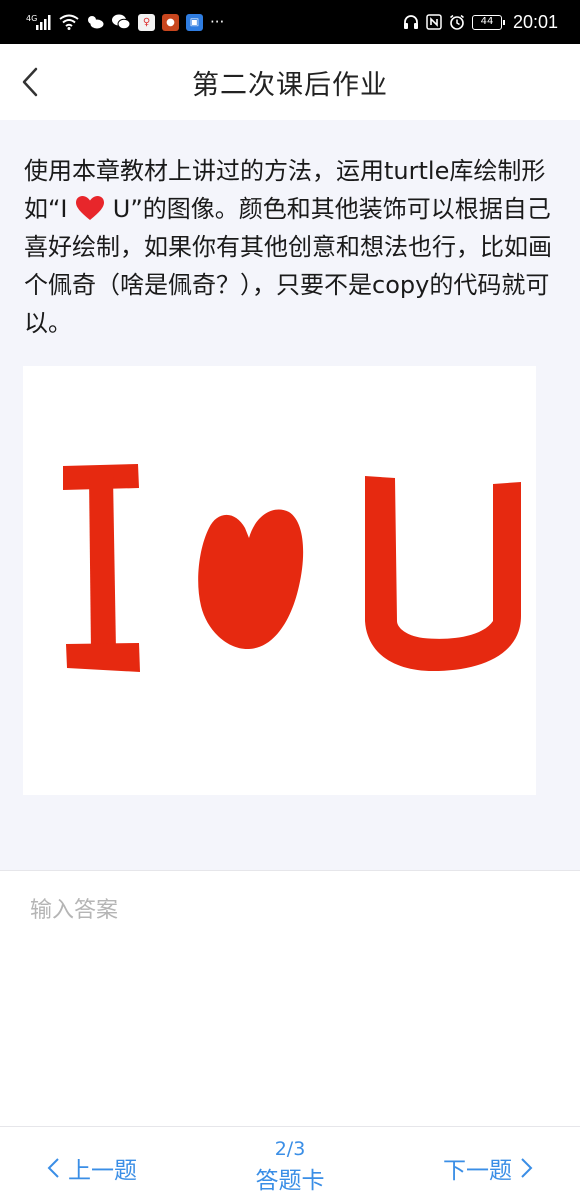 Image resolution: width=580 pixels, height=1203 pixels. What do you see at coordinates (121, 22) in the screenshot?
I see `wechat-icon` at bounding box center [121, 22].